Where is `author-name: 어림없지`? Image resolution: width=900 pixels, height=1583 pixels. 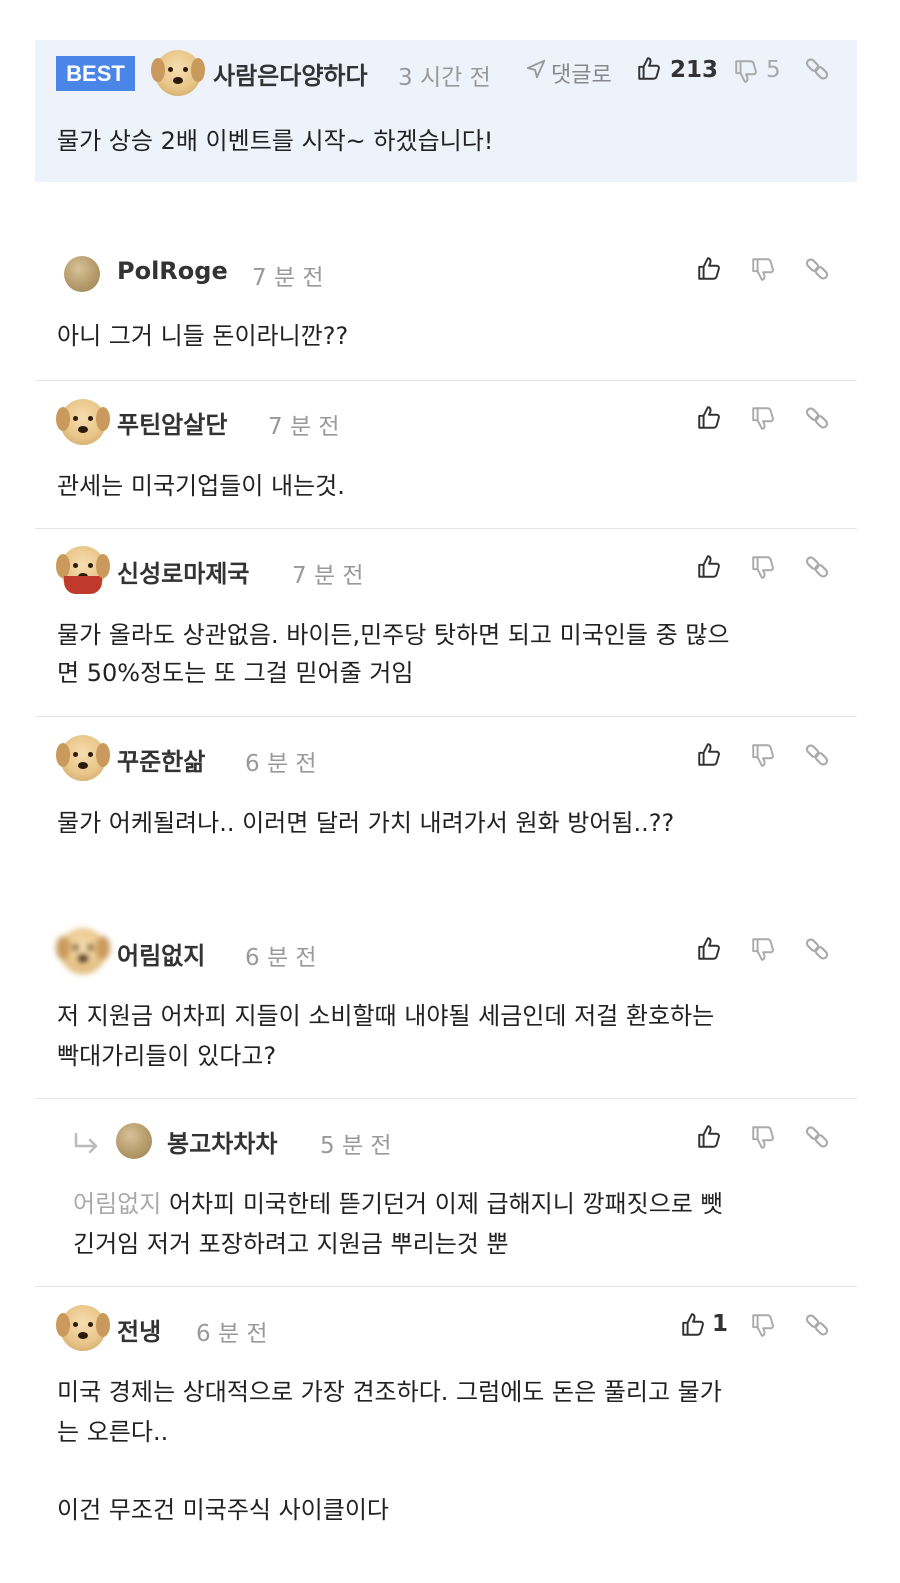
author-name: 어림없지 is located at coordinates (161, 953).